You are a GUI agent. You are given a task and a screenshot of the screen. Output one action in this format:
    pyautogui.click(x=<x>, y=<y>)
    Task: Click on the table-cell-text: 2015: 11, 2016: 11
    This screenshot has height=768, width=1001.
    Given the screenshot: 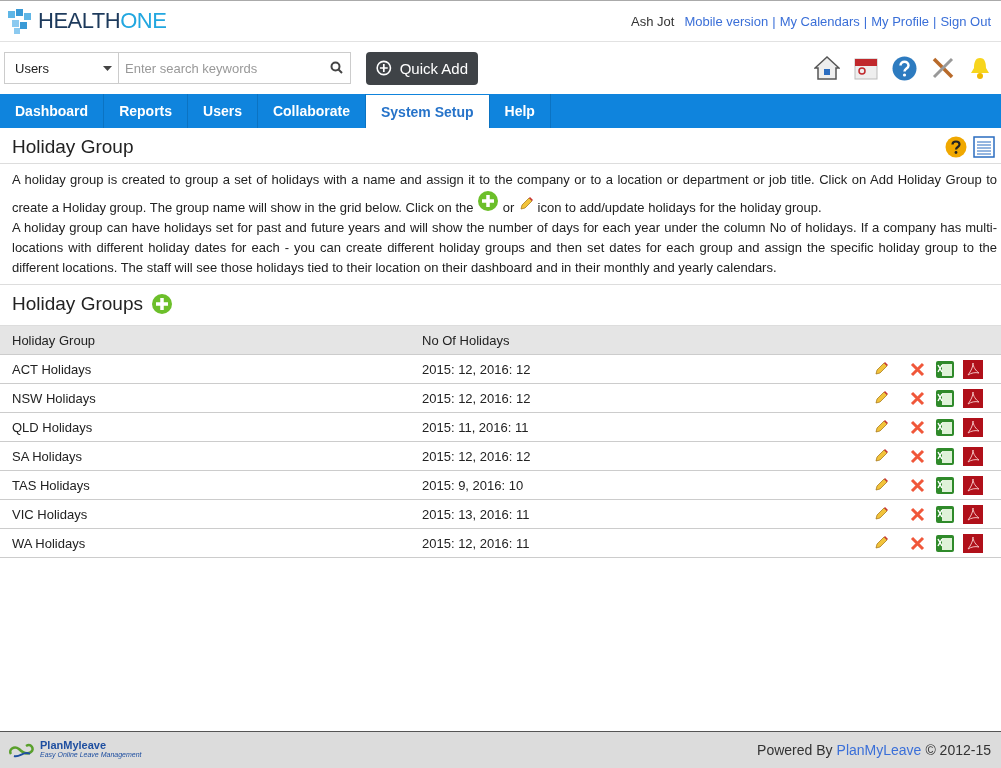 What is the action you would take?
    pyautogui.click(x=475, y=427)
    